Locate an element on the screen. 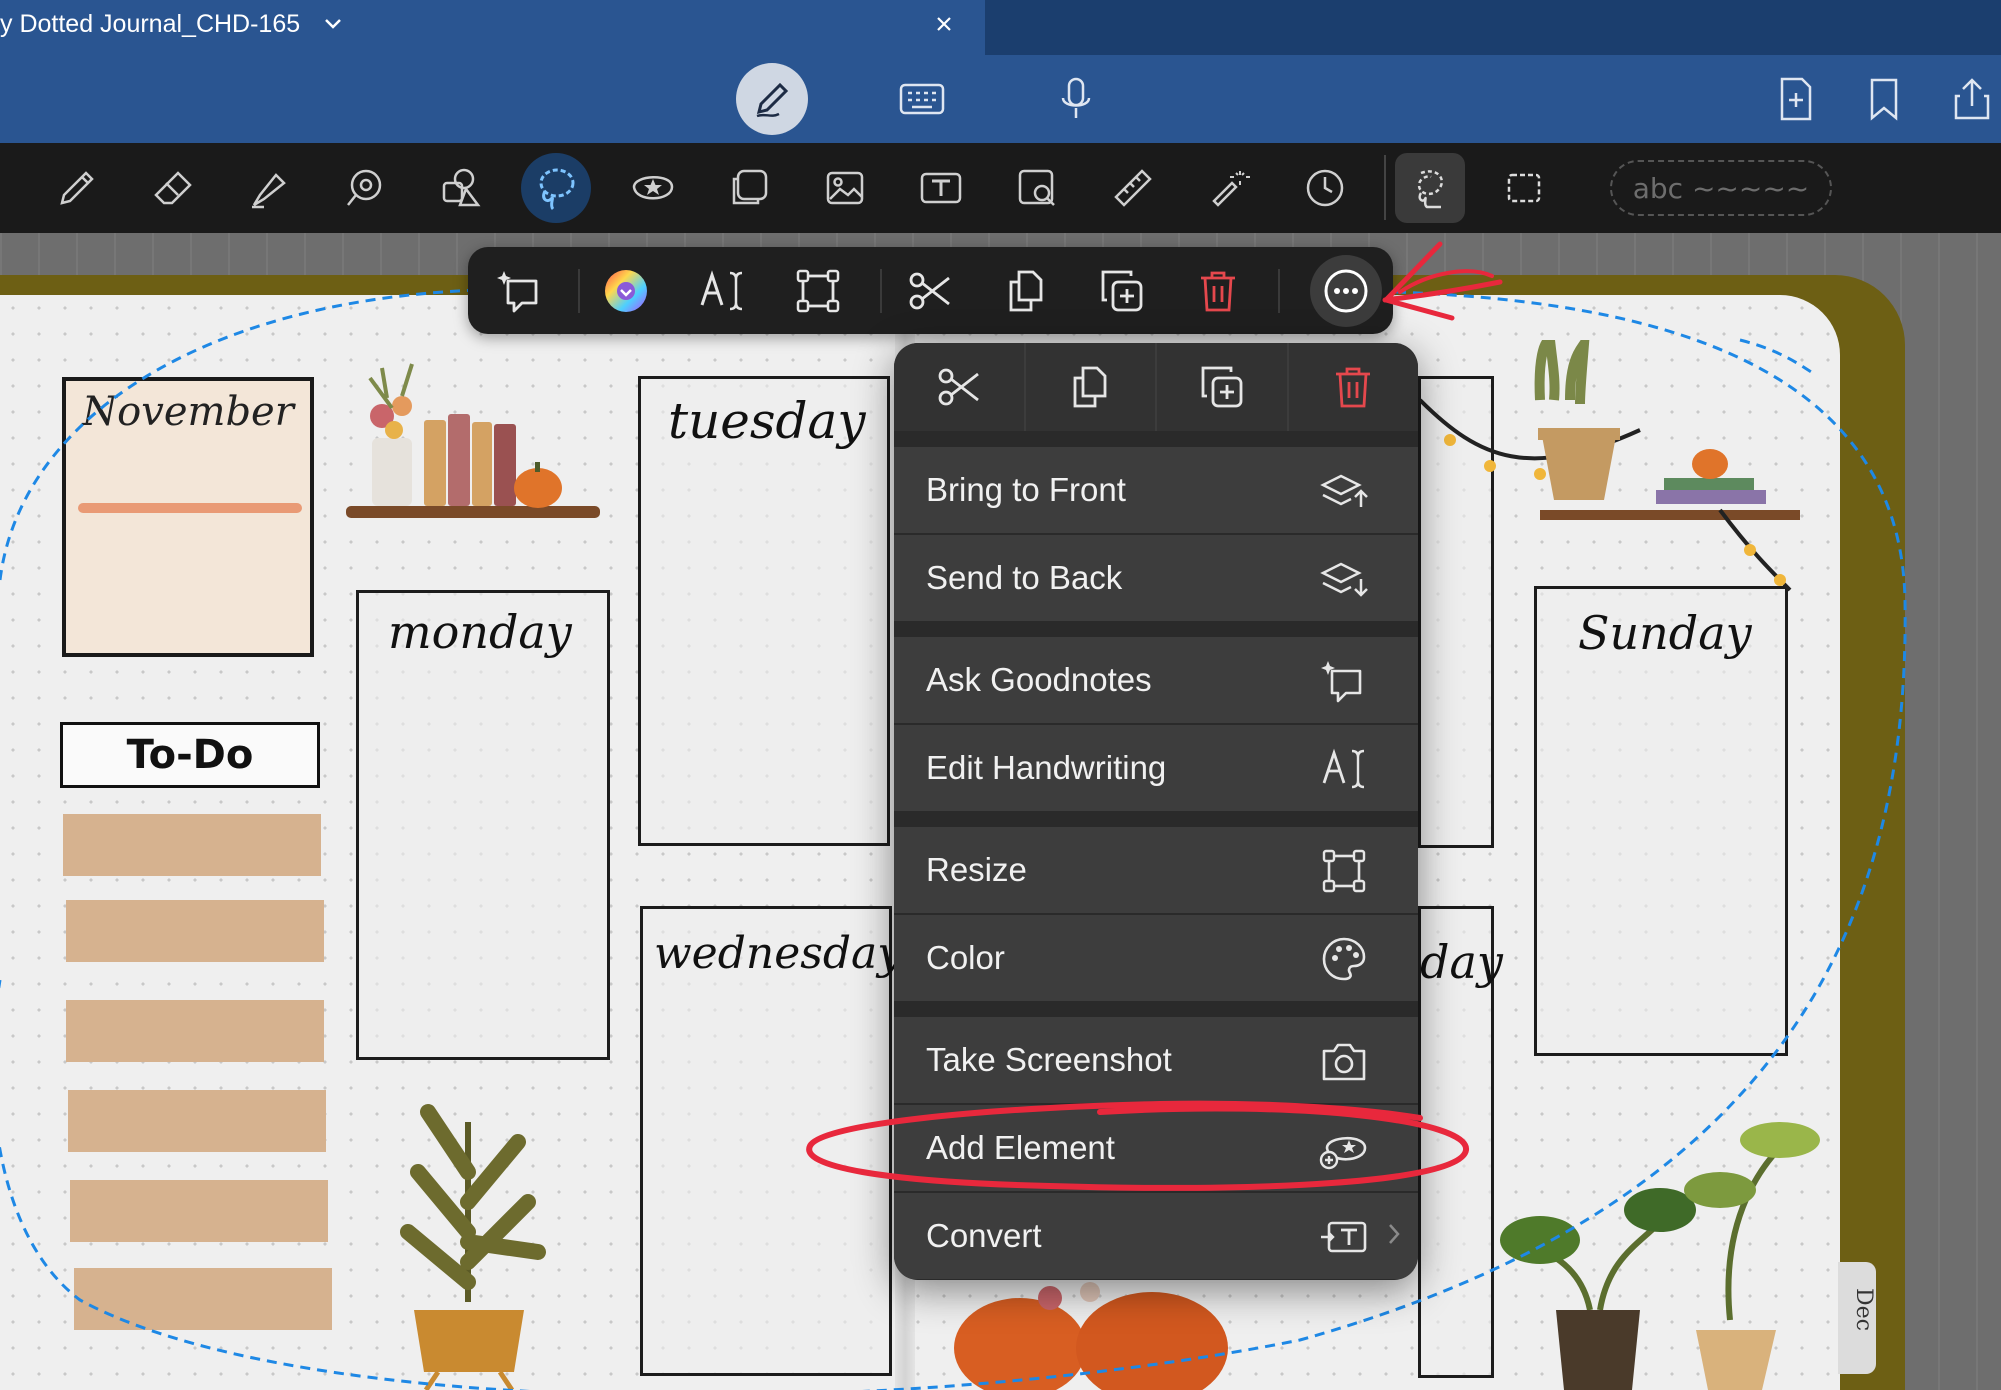  shapes-tool is located at coordinates (461, 188).